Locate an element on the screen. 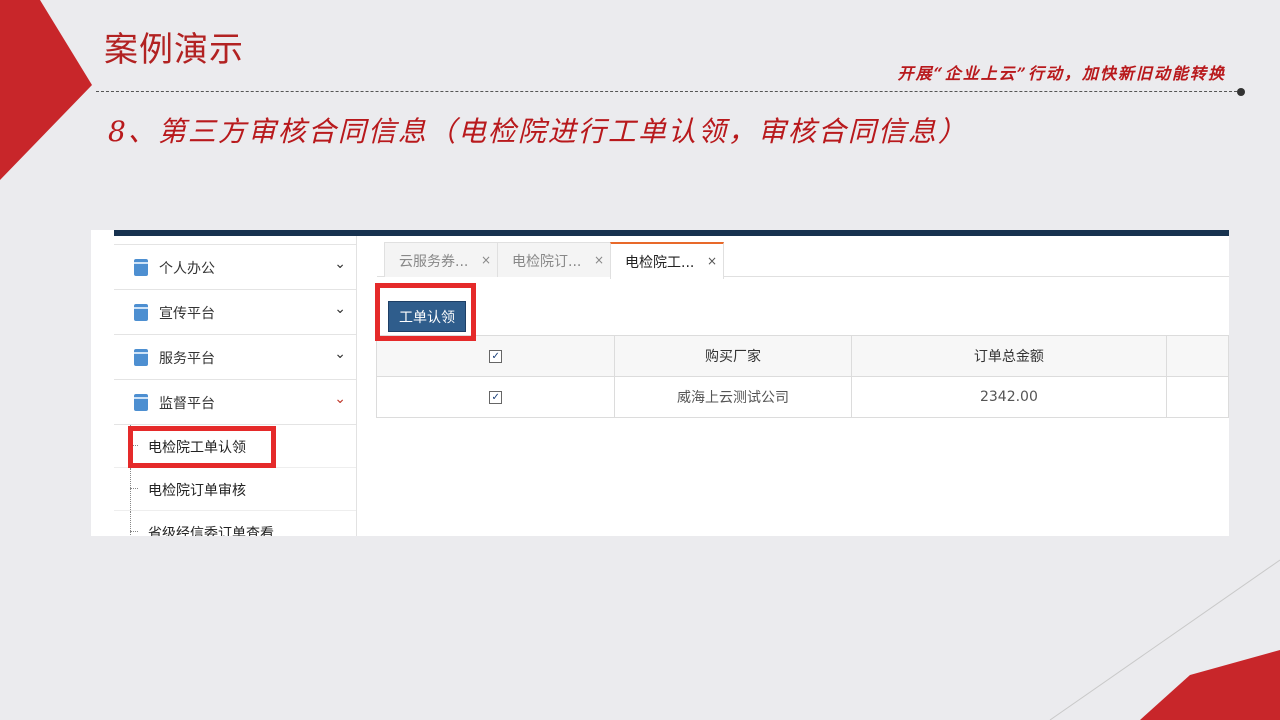 This screenshot has height=720, width=1280. row-select-cell: ✓ is located at coordinates (495, 397).